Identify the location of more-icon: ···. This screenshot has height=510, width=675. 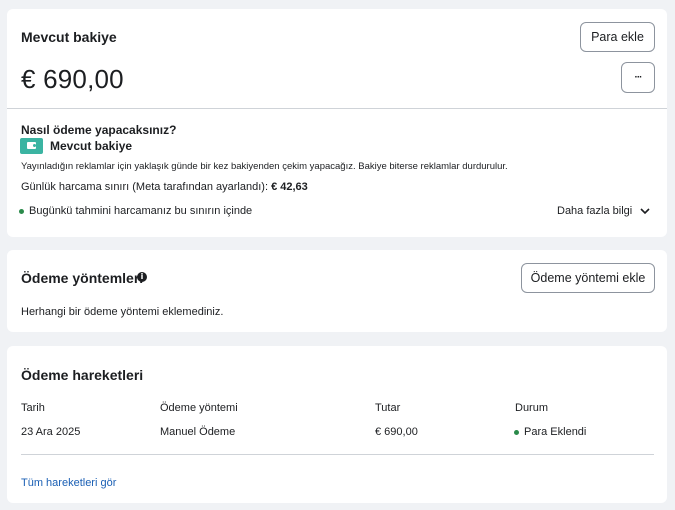
(638, 77).